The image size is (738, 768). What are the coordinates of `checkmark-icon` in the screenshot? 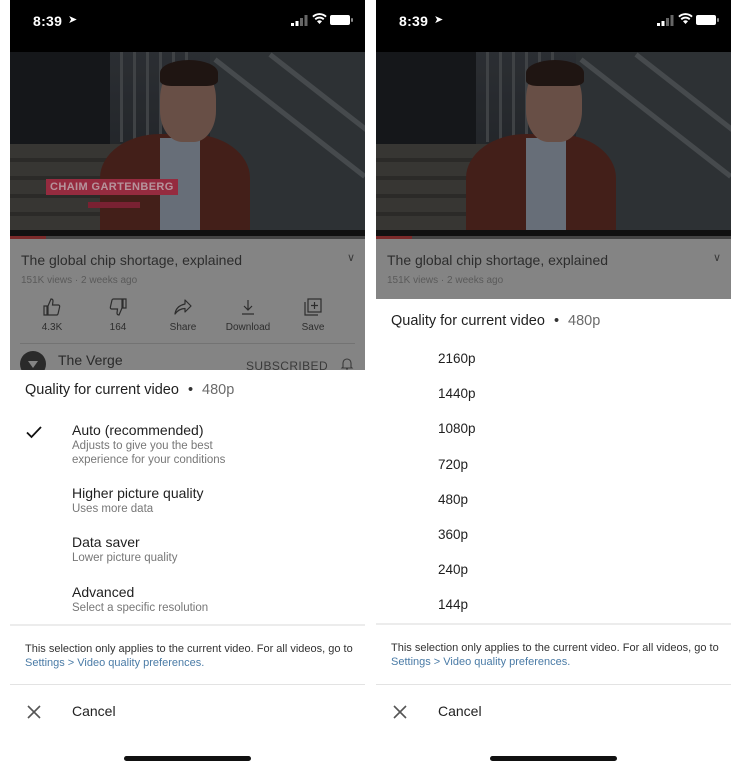 It's located at (34, 432).